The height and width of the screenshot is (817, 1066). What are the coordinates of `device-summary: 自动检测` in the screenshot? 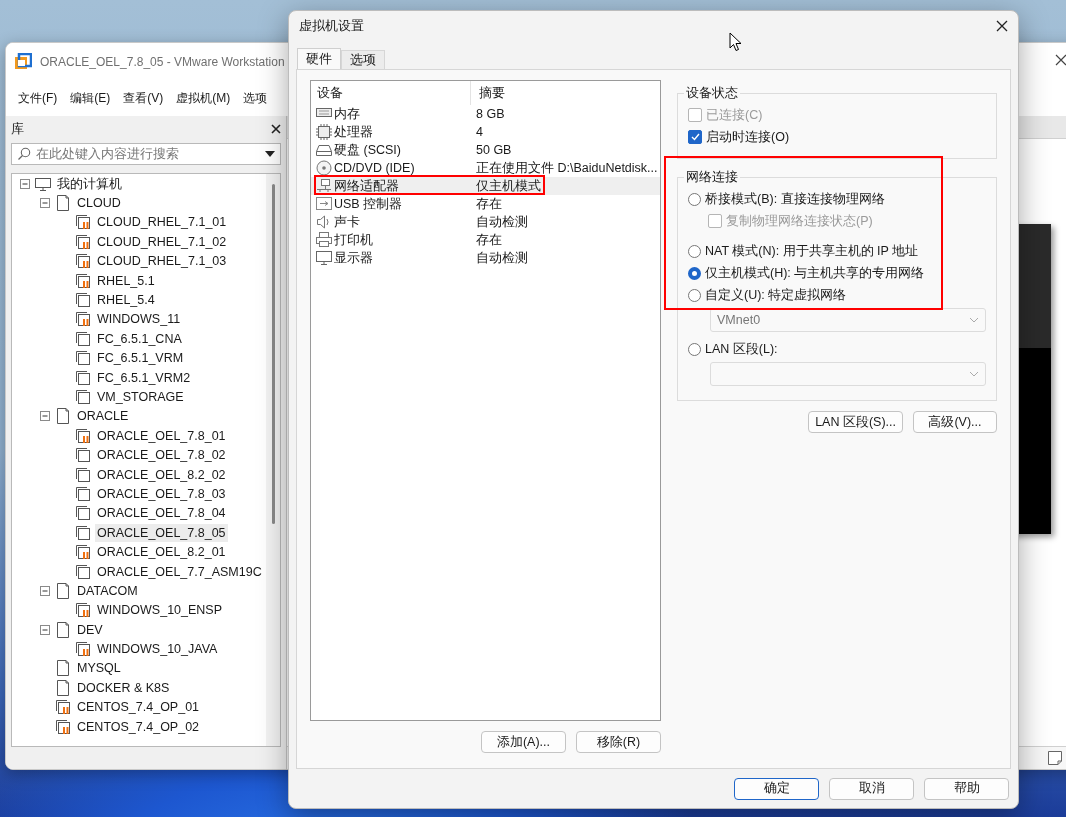 It's located at (502, 222).